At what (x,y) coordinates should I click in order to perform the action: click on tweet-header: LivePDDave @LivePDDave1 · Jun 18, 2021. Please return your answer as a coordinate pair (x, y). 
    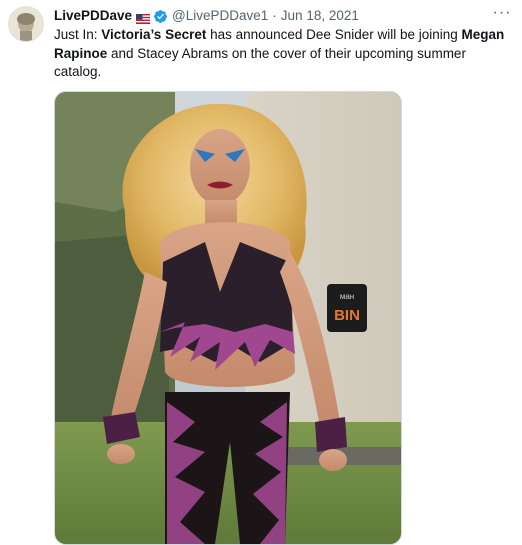
    Looking at the image, I should click on (268, 16).